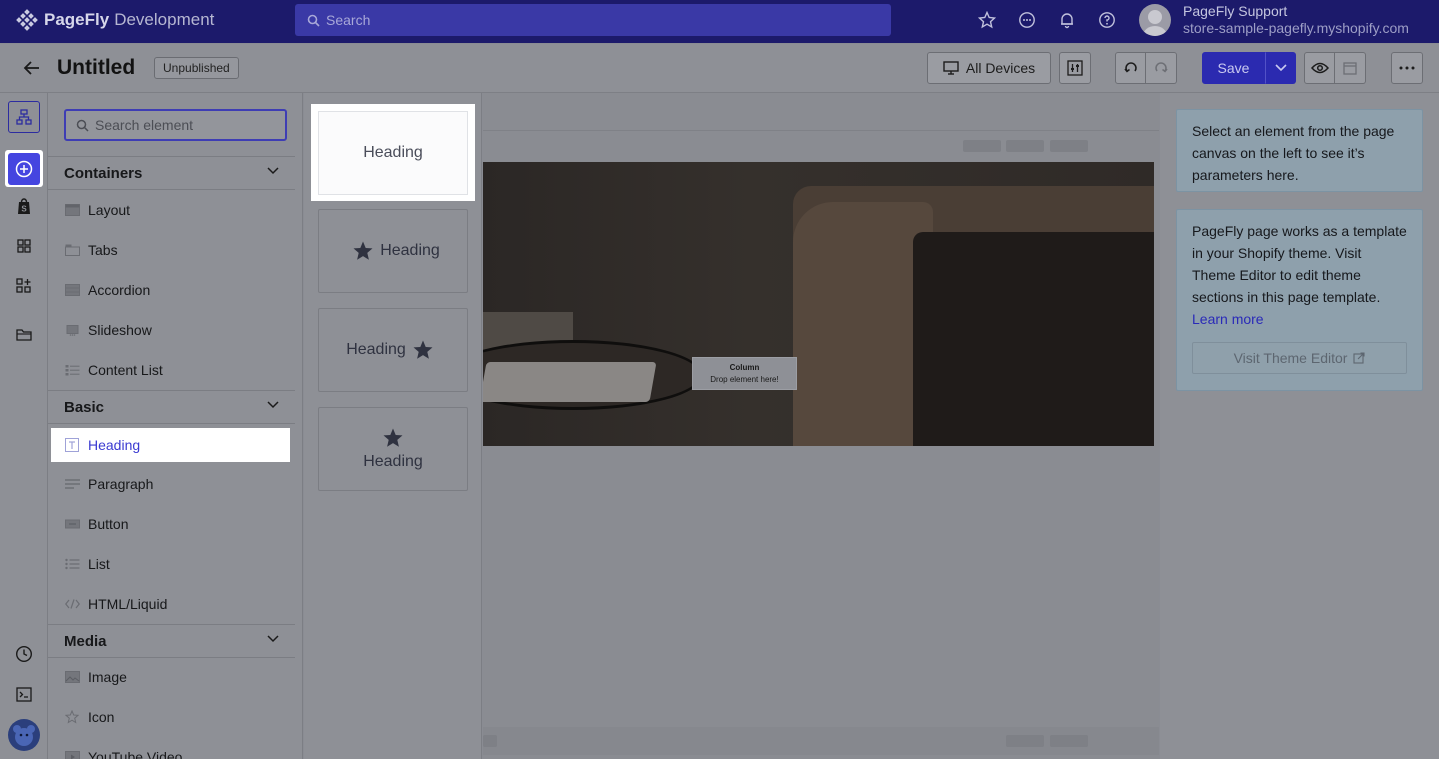 This screenshot has height=759, width=1439. Describe the element at coordinates (125, 370) in the screenshot. I see `element-item-label: Content List` at that location.